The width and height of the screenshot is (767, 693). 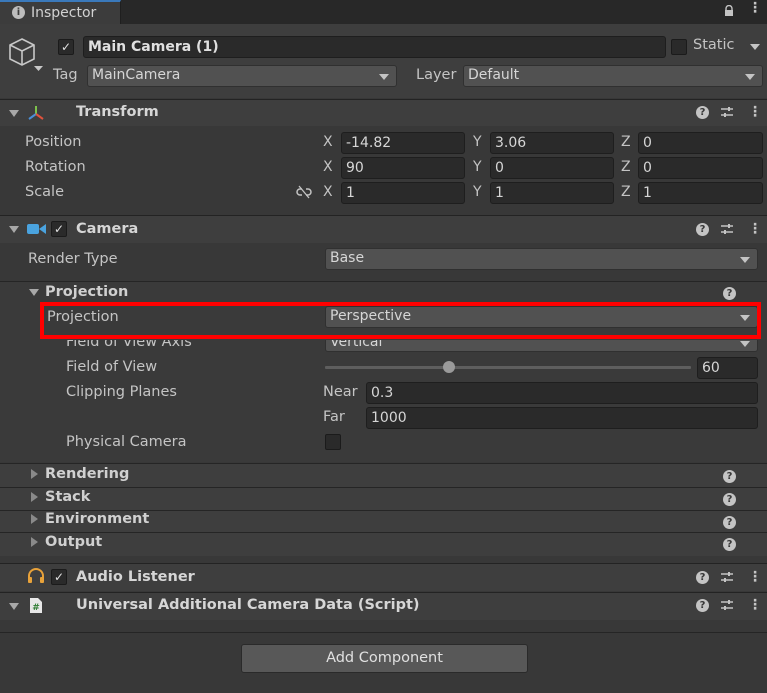 I want to click on layer-value: Default, so click(x=494, y=75).